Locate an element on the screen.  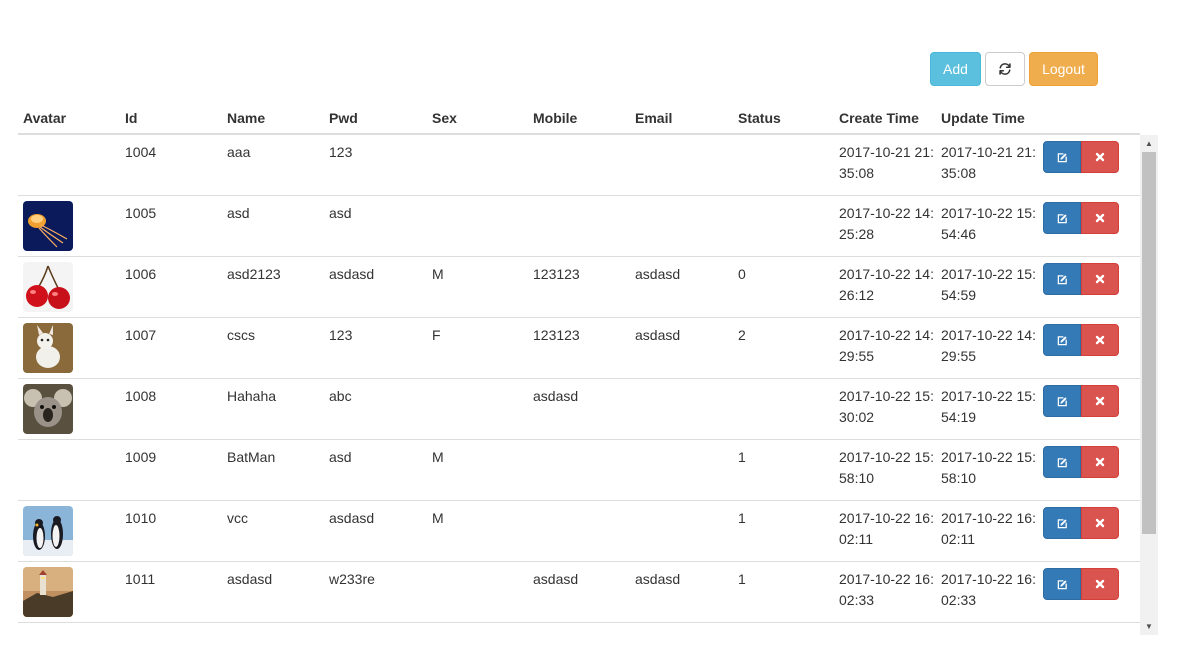
column-header-pwd: Pwd is located at coordinates (375, 117).